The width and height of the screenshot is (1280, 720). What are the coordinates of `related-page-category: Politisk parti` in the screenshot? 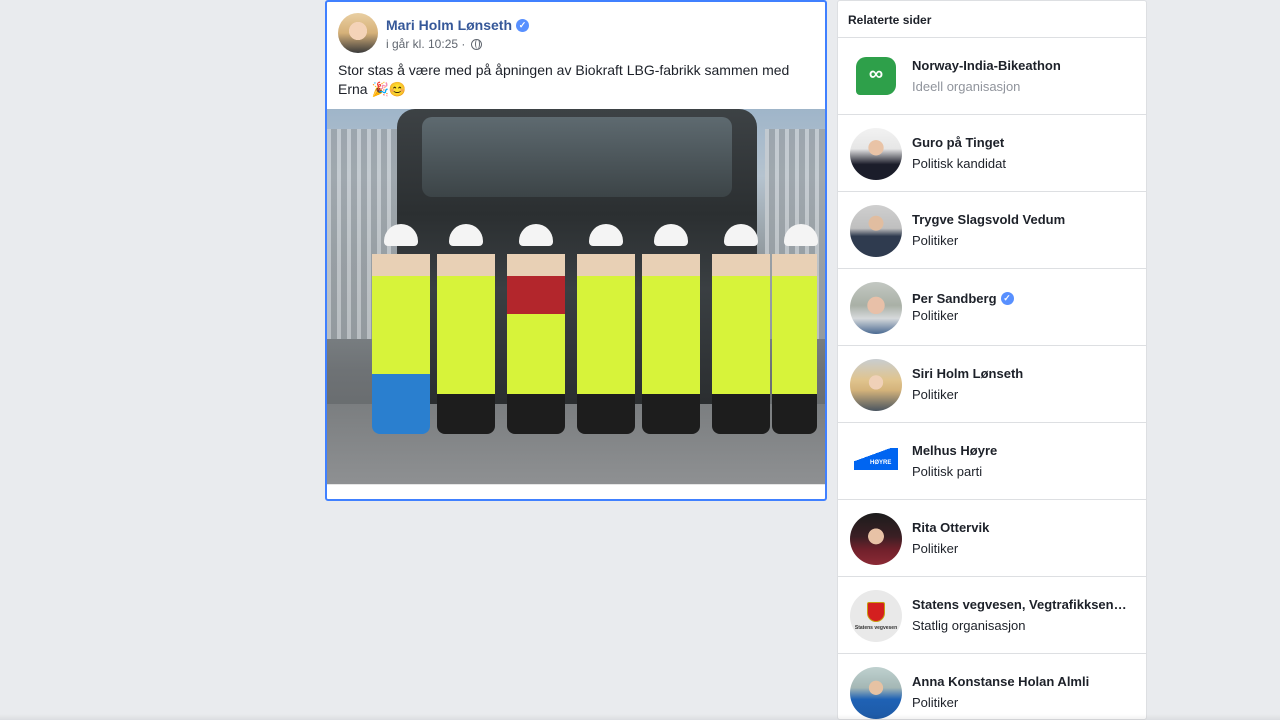 It's located at (947, 471).